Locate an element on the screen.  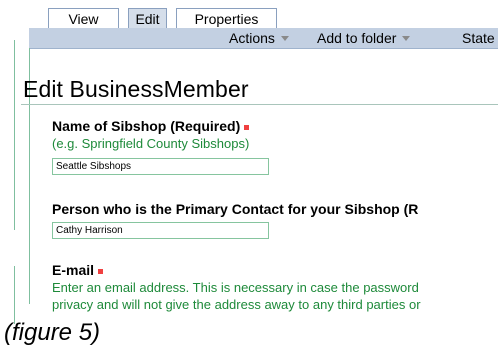
tab-edit: Edit is located at coordinates (147, 18).